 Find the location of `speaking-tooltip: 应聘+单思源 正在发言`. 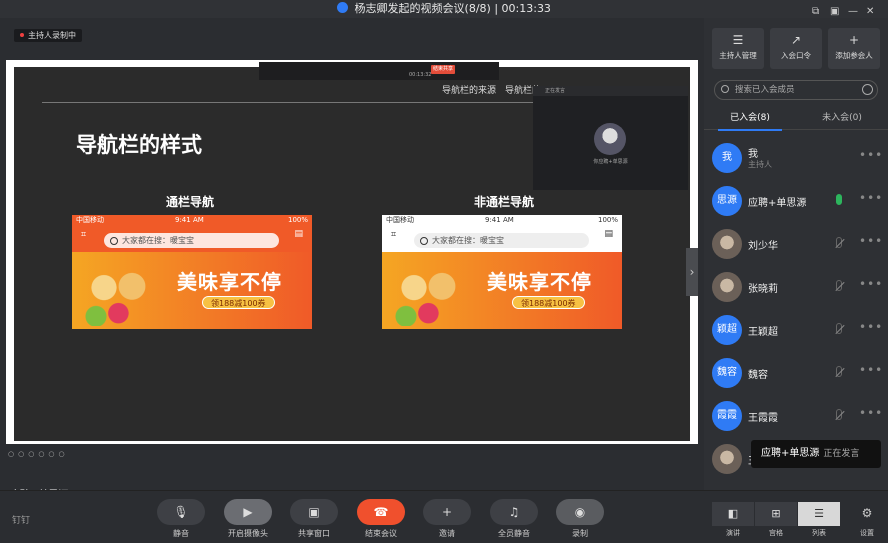

speaking-tooltip: 应聘+单思源 正在发言 is located at coordinates (816, 454).